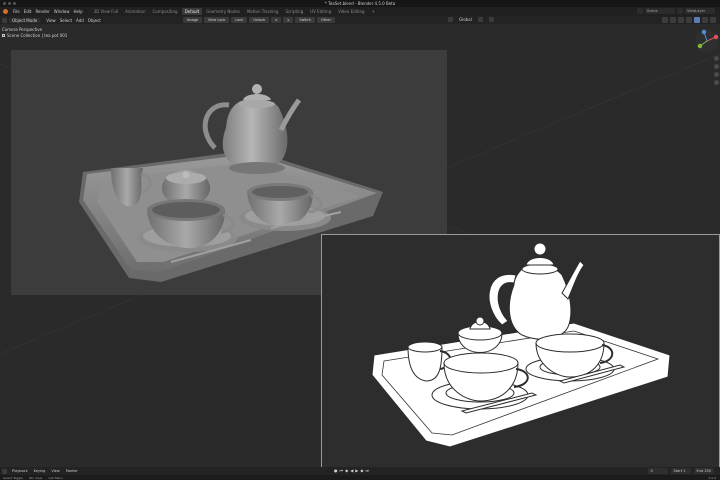 The width and height of the screenshot is (720, 480). I want to click on view-menu: View, so click(51, 20).